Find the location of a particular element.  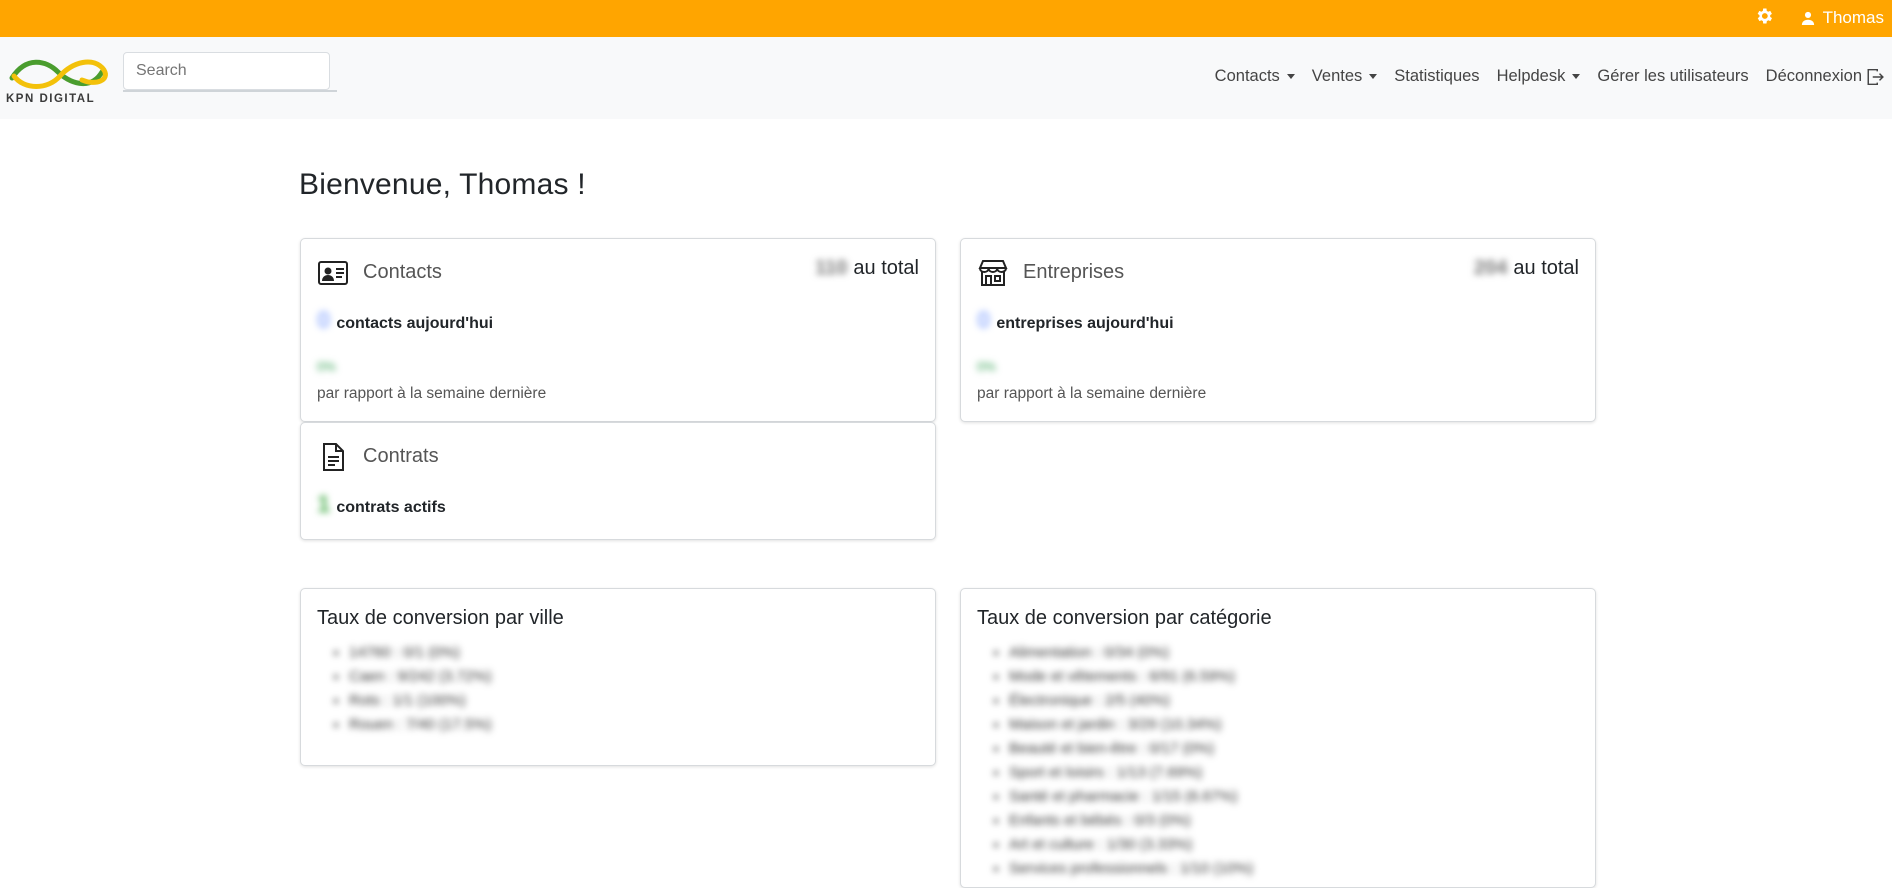

person-icon is located at coordinates (1807, 18).